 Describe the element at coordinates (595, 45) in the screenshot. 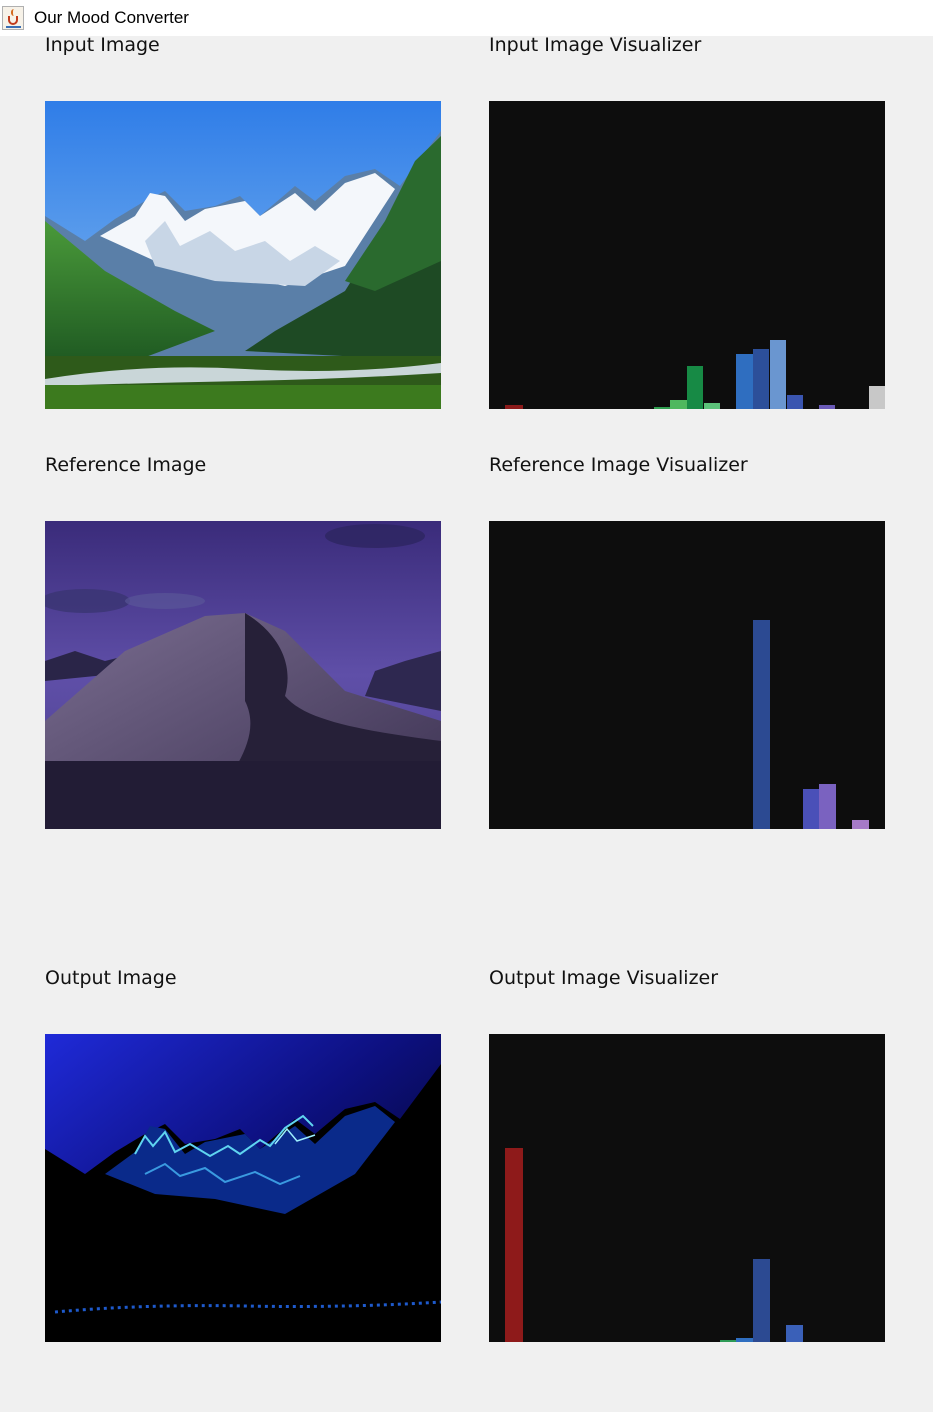

I see `input-visualizer-label: Input Image Visualizer` at that location.